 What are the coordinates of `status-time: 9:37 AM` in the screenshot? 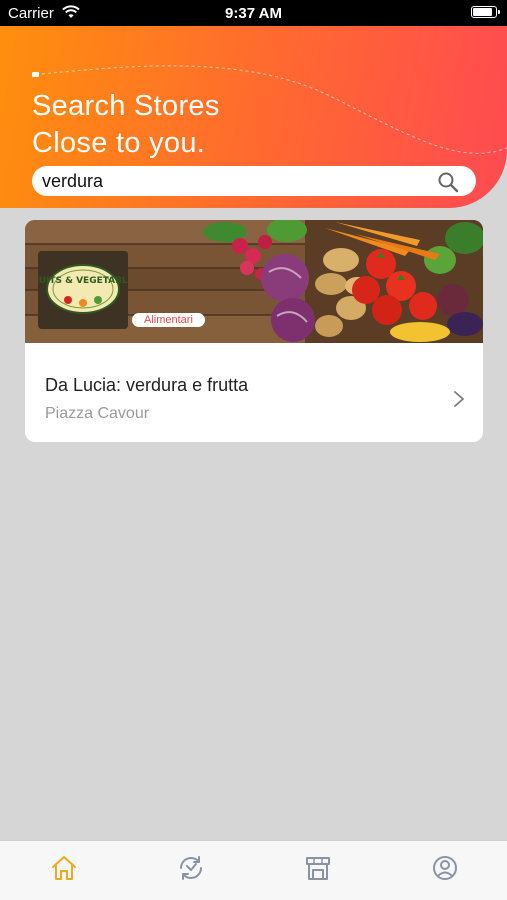 It's located at (253, 13).